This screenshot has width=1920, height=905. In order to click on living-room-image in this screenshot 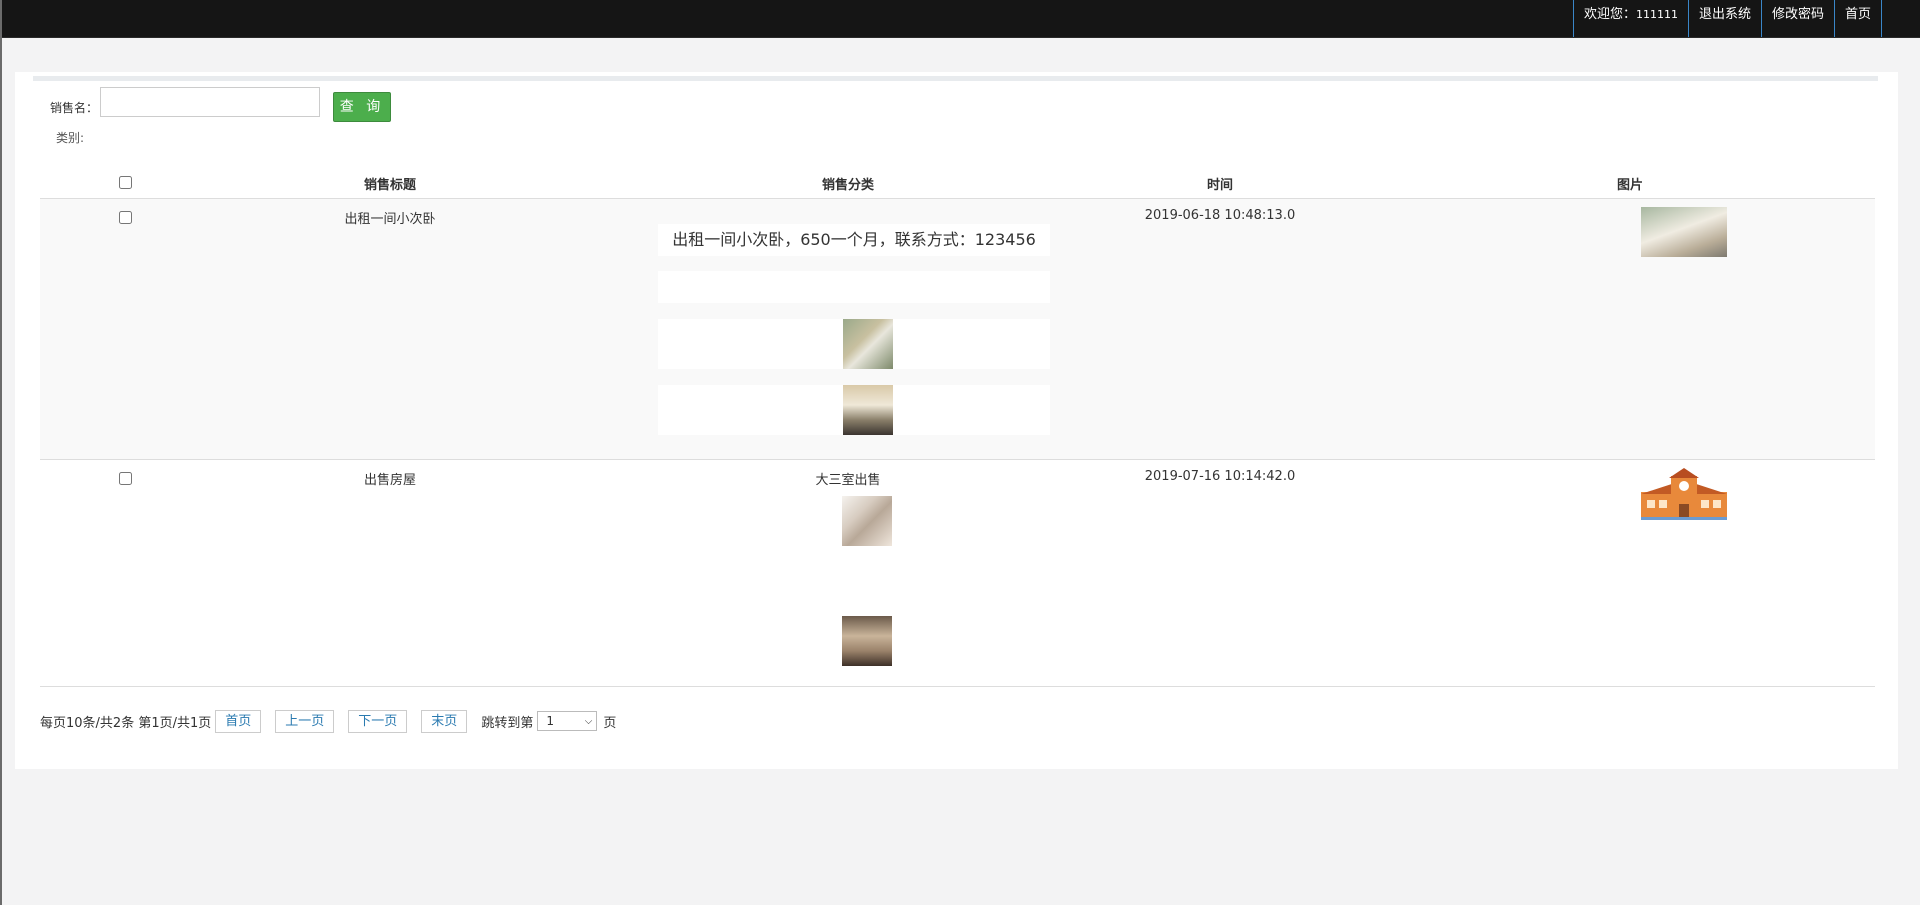, I will do `click(867, 641)`.